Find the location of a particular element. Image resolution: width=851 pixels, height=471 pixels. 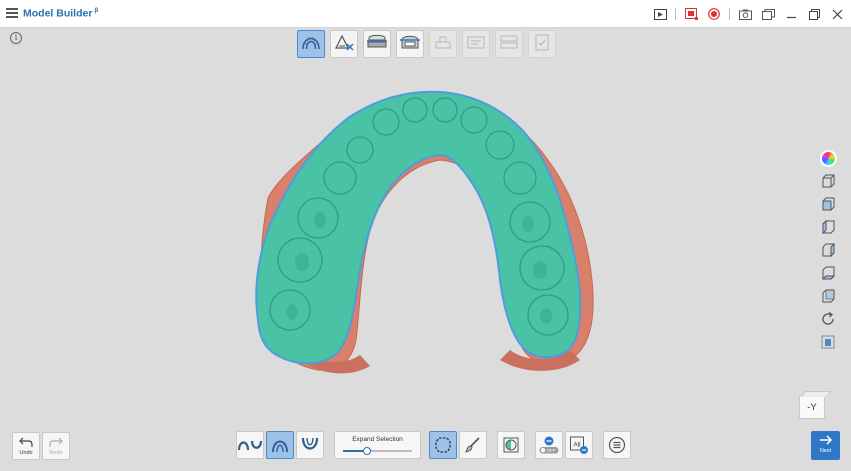

lower-jaw-icon is located at coordinates (310, 443).